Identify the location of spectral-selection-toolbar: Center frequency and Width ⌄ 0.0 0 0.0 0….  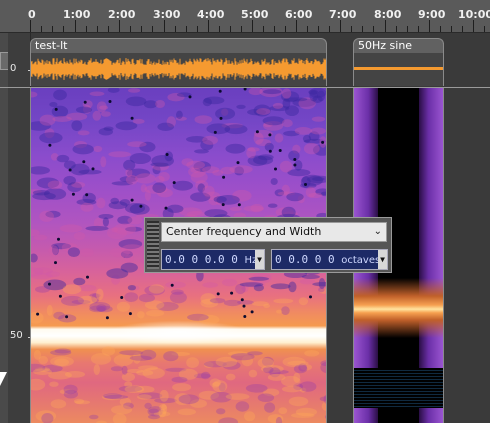
(268, 245).